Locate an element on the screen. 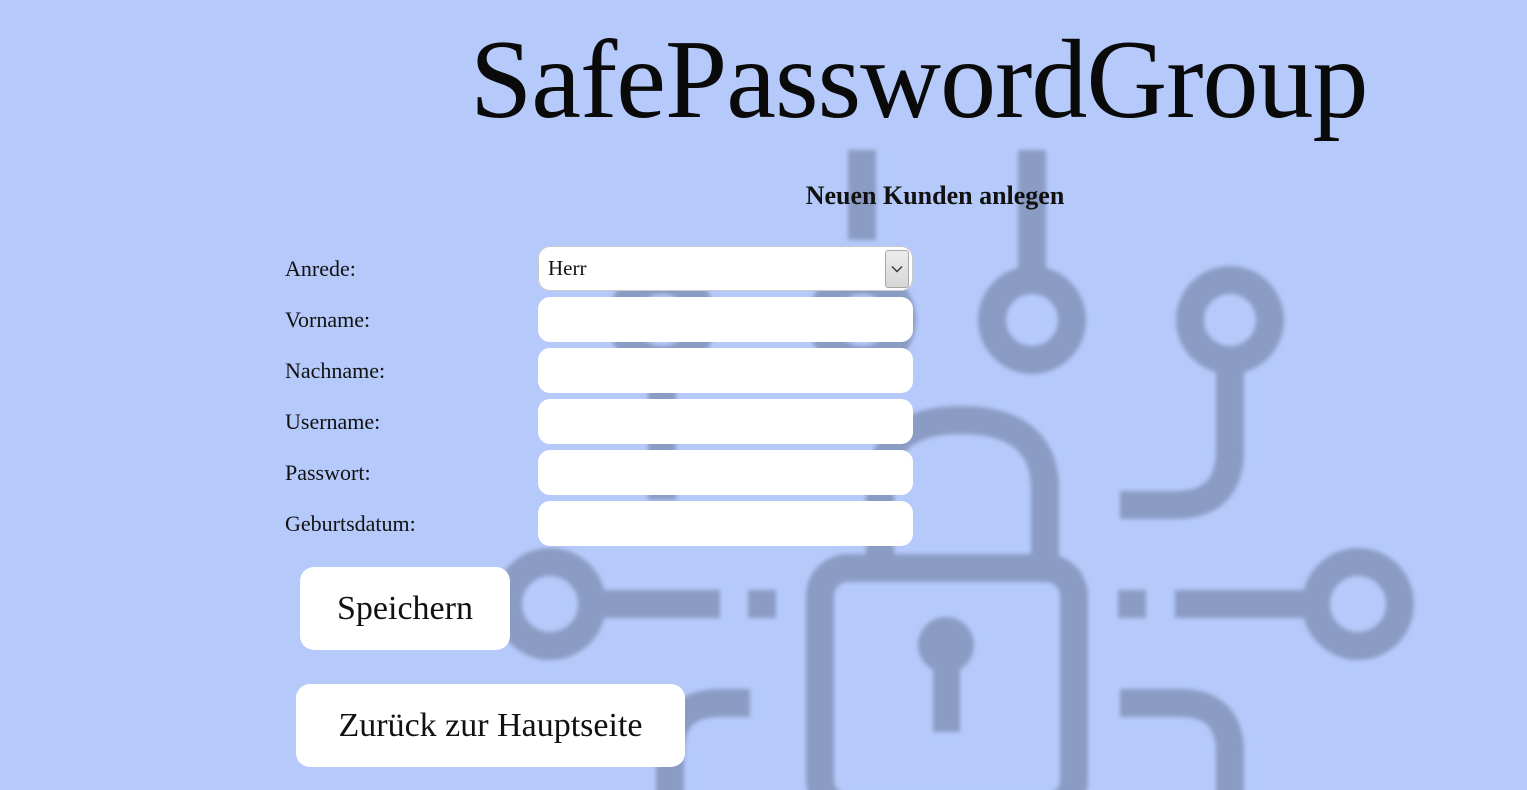  form-row-vorname: Vorname: is located at coordinates (600, 320).